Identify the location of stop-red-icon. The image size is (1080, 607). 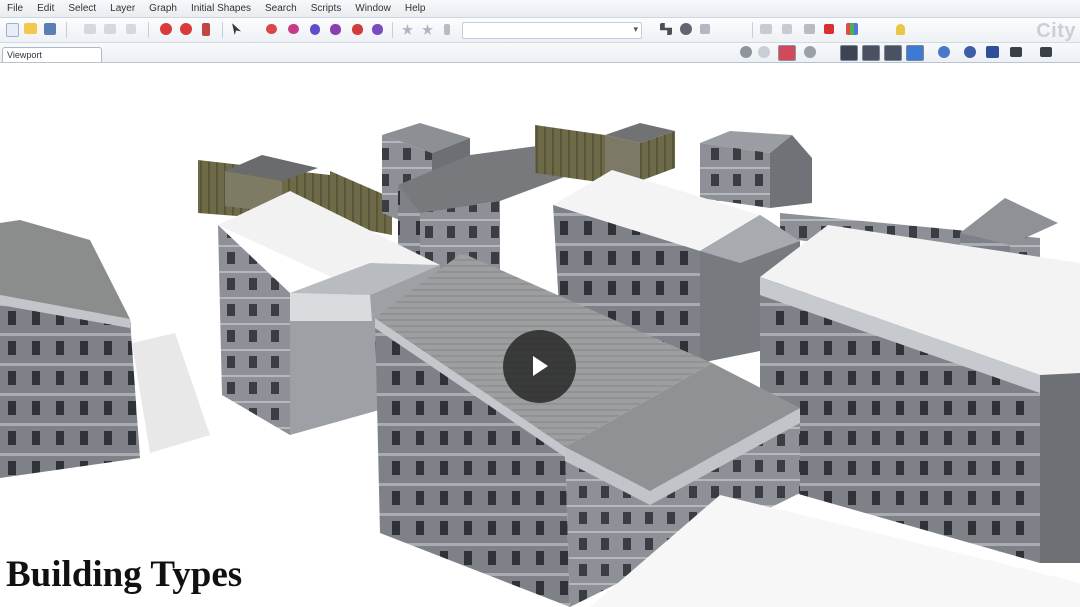
(829, 29).